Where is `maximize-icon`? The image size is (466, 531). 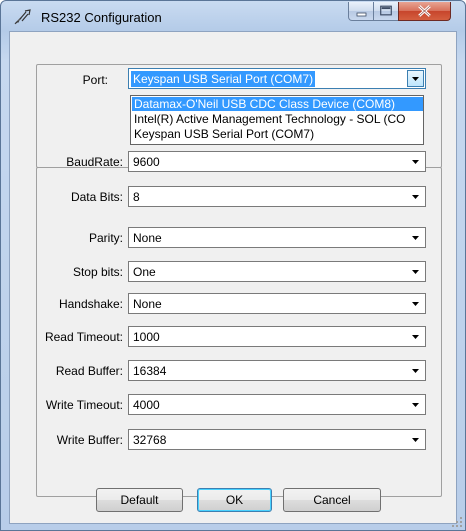 maximize-icon is located at coordinates (386, 10).